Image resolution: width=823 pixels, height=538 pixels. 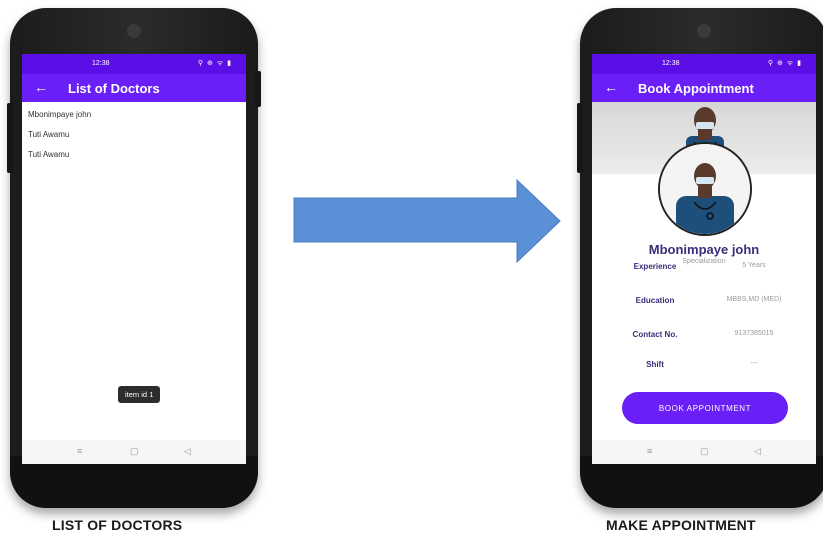 I want to click on detail-label: Experience, so click(x=655, y=266).